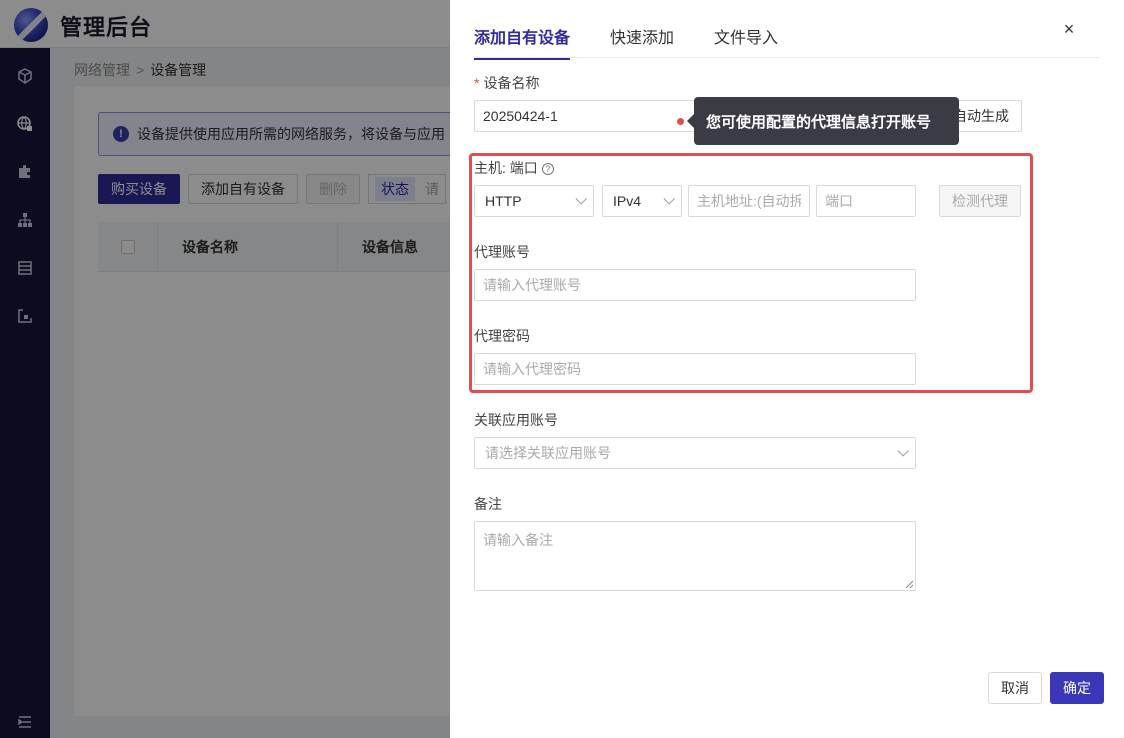  I want to click on remark-label: 备注, so click(488, 504).